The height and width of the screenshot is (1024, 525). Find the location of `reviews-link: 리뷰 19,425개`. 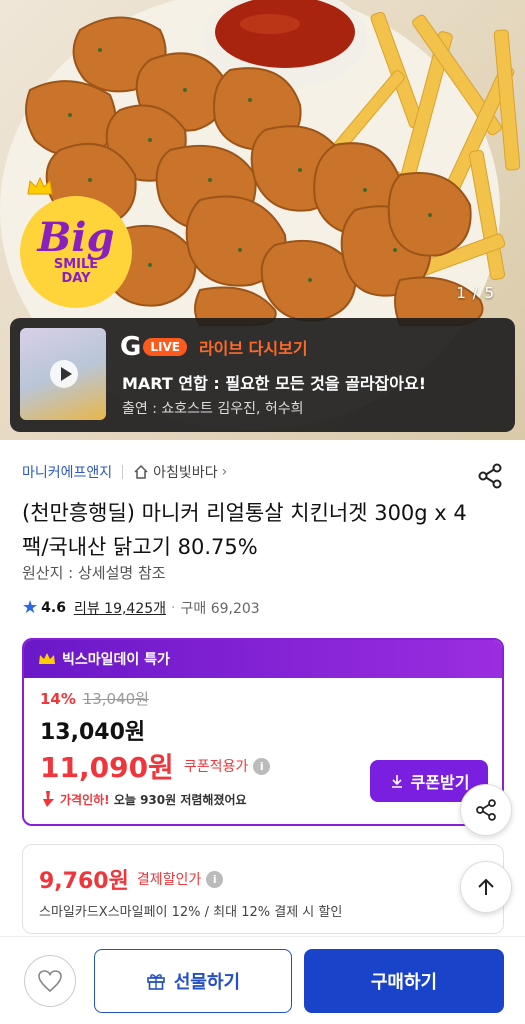

reviews-link: 리뷰 19,425개 is located at coordinates (120, 608).